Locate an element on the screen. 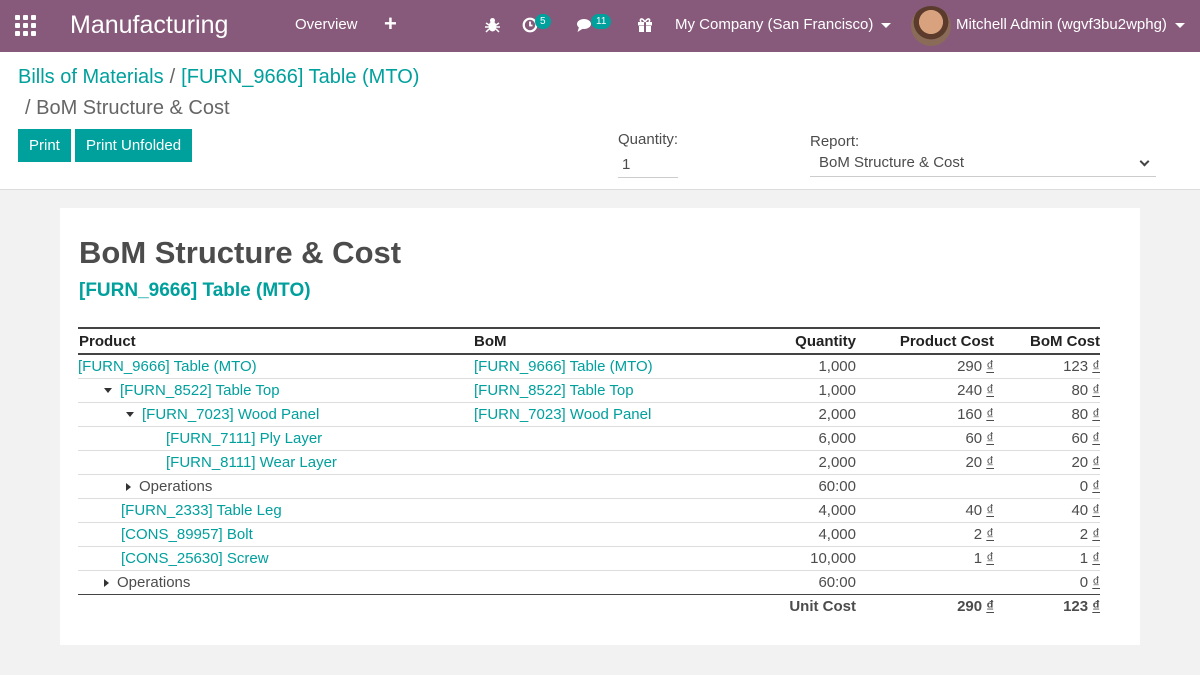  product-cost-cell: 240 ₫ is located at coordinates (925, 390).